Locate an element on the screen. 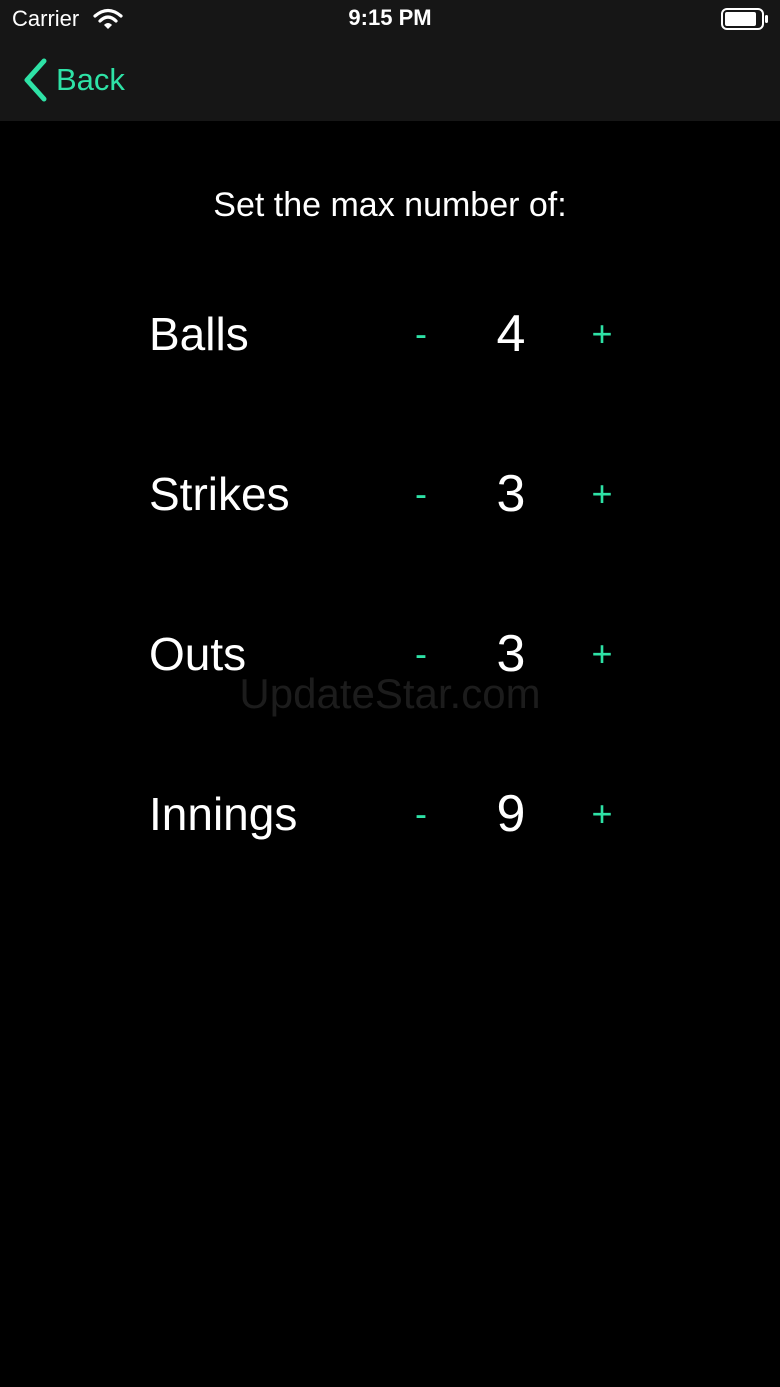 The width and height of the screenshot is (780, 1387). setting-row-innings: Innings - 9 + is located at coordinates (389, 814).